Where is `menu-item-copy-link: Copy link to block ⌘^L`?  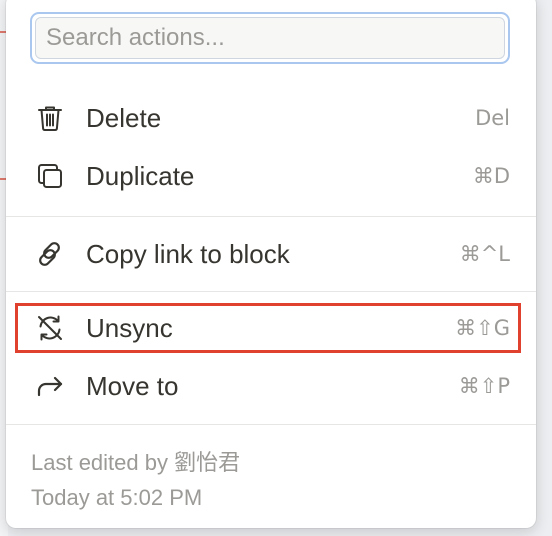 menu-item-copy-link: Copy link to block ⌘^L is located at coordinates (271, 254).